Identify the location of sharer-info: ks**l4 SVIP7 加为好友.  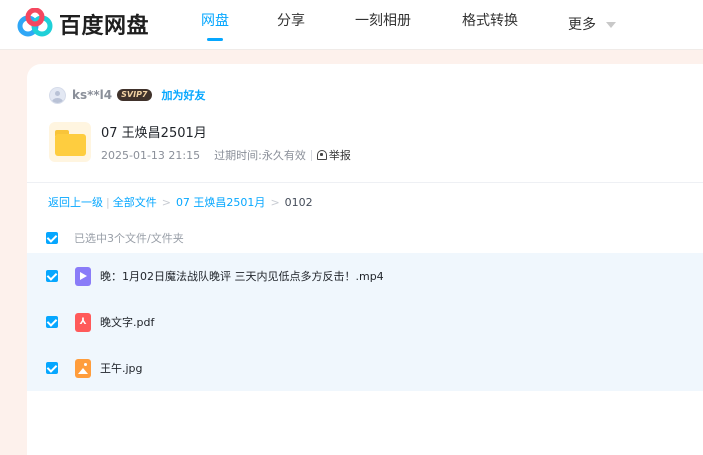
(127, 95).